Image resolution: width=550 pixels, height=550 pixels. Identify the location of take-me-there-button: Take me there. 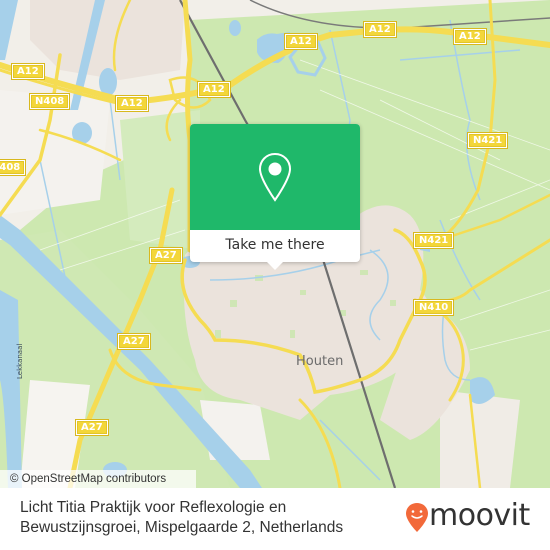
(275, 246).